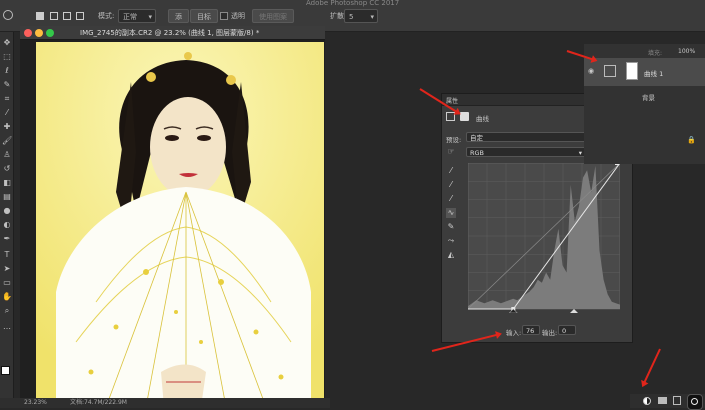 The height and width of the screenshot is (410, 705). I want to click on fill-label: 填充:, so click(655, 53).